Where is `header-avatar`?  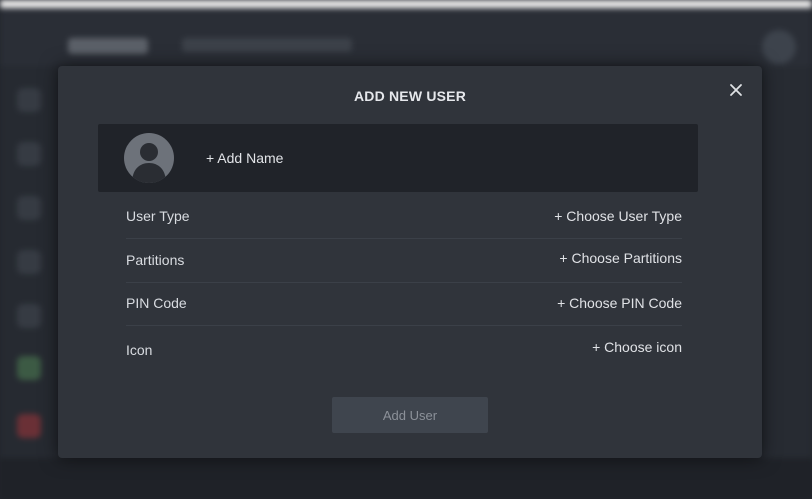 header-avatar is located at coordinates (779, 47).